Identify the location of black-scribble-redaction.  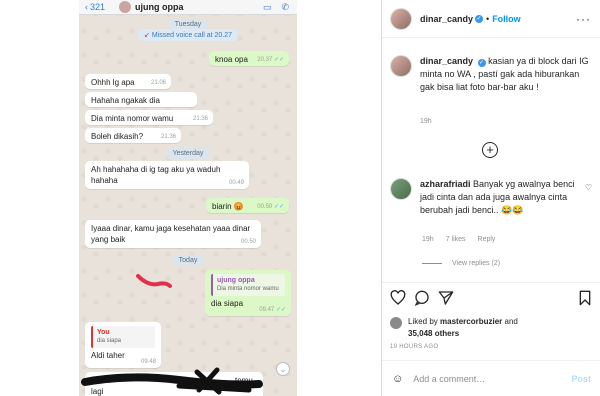
(172, 381).